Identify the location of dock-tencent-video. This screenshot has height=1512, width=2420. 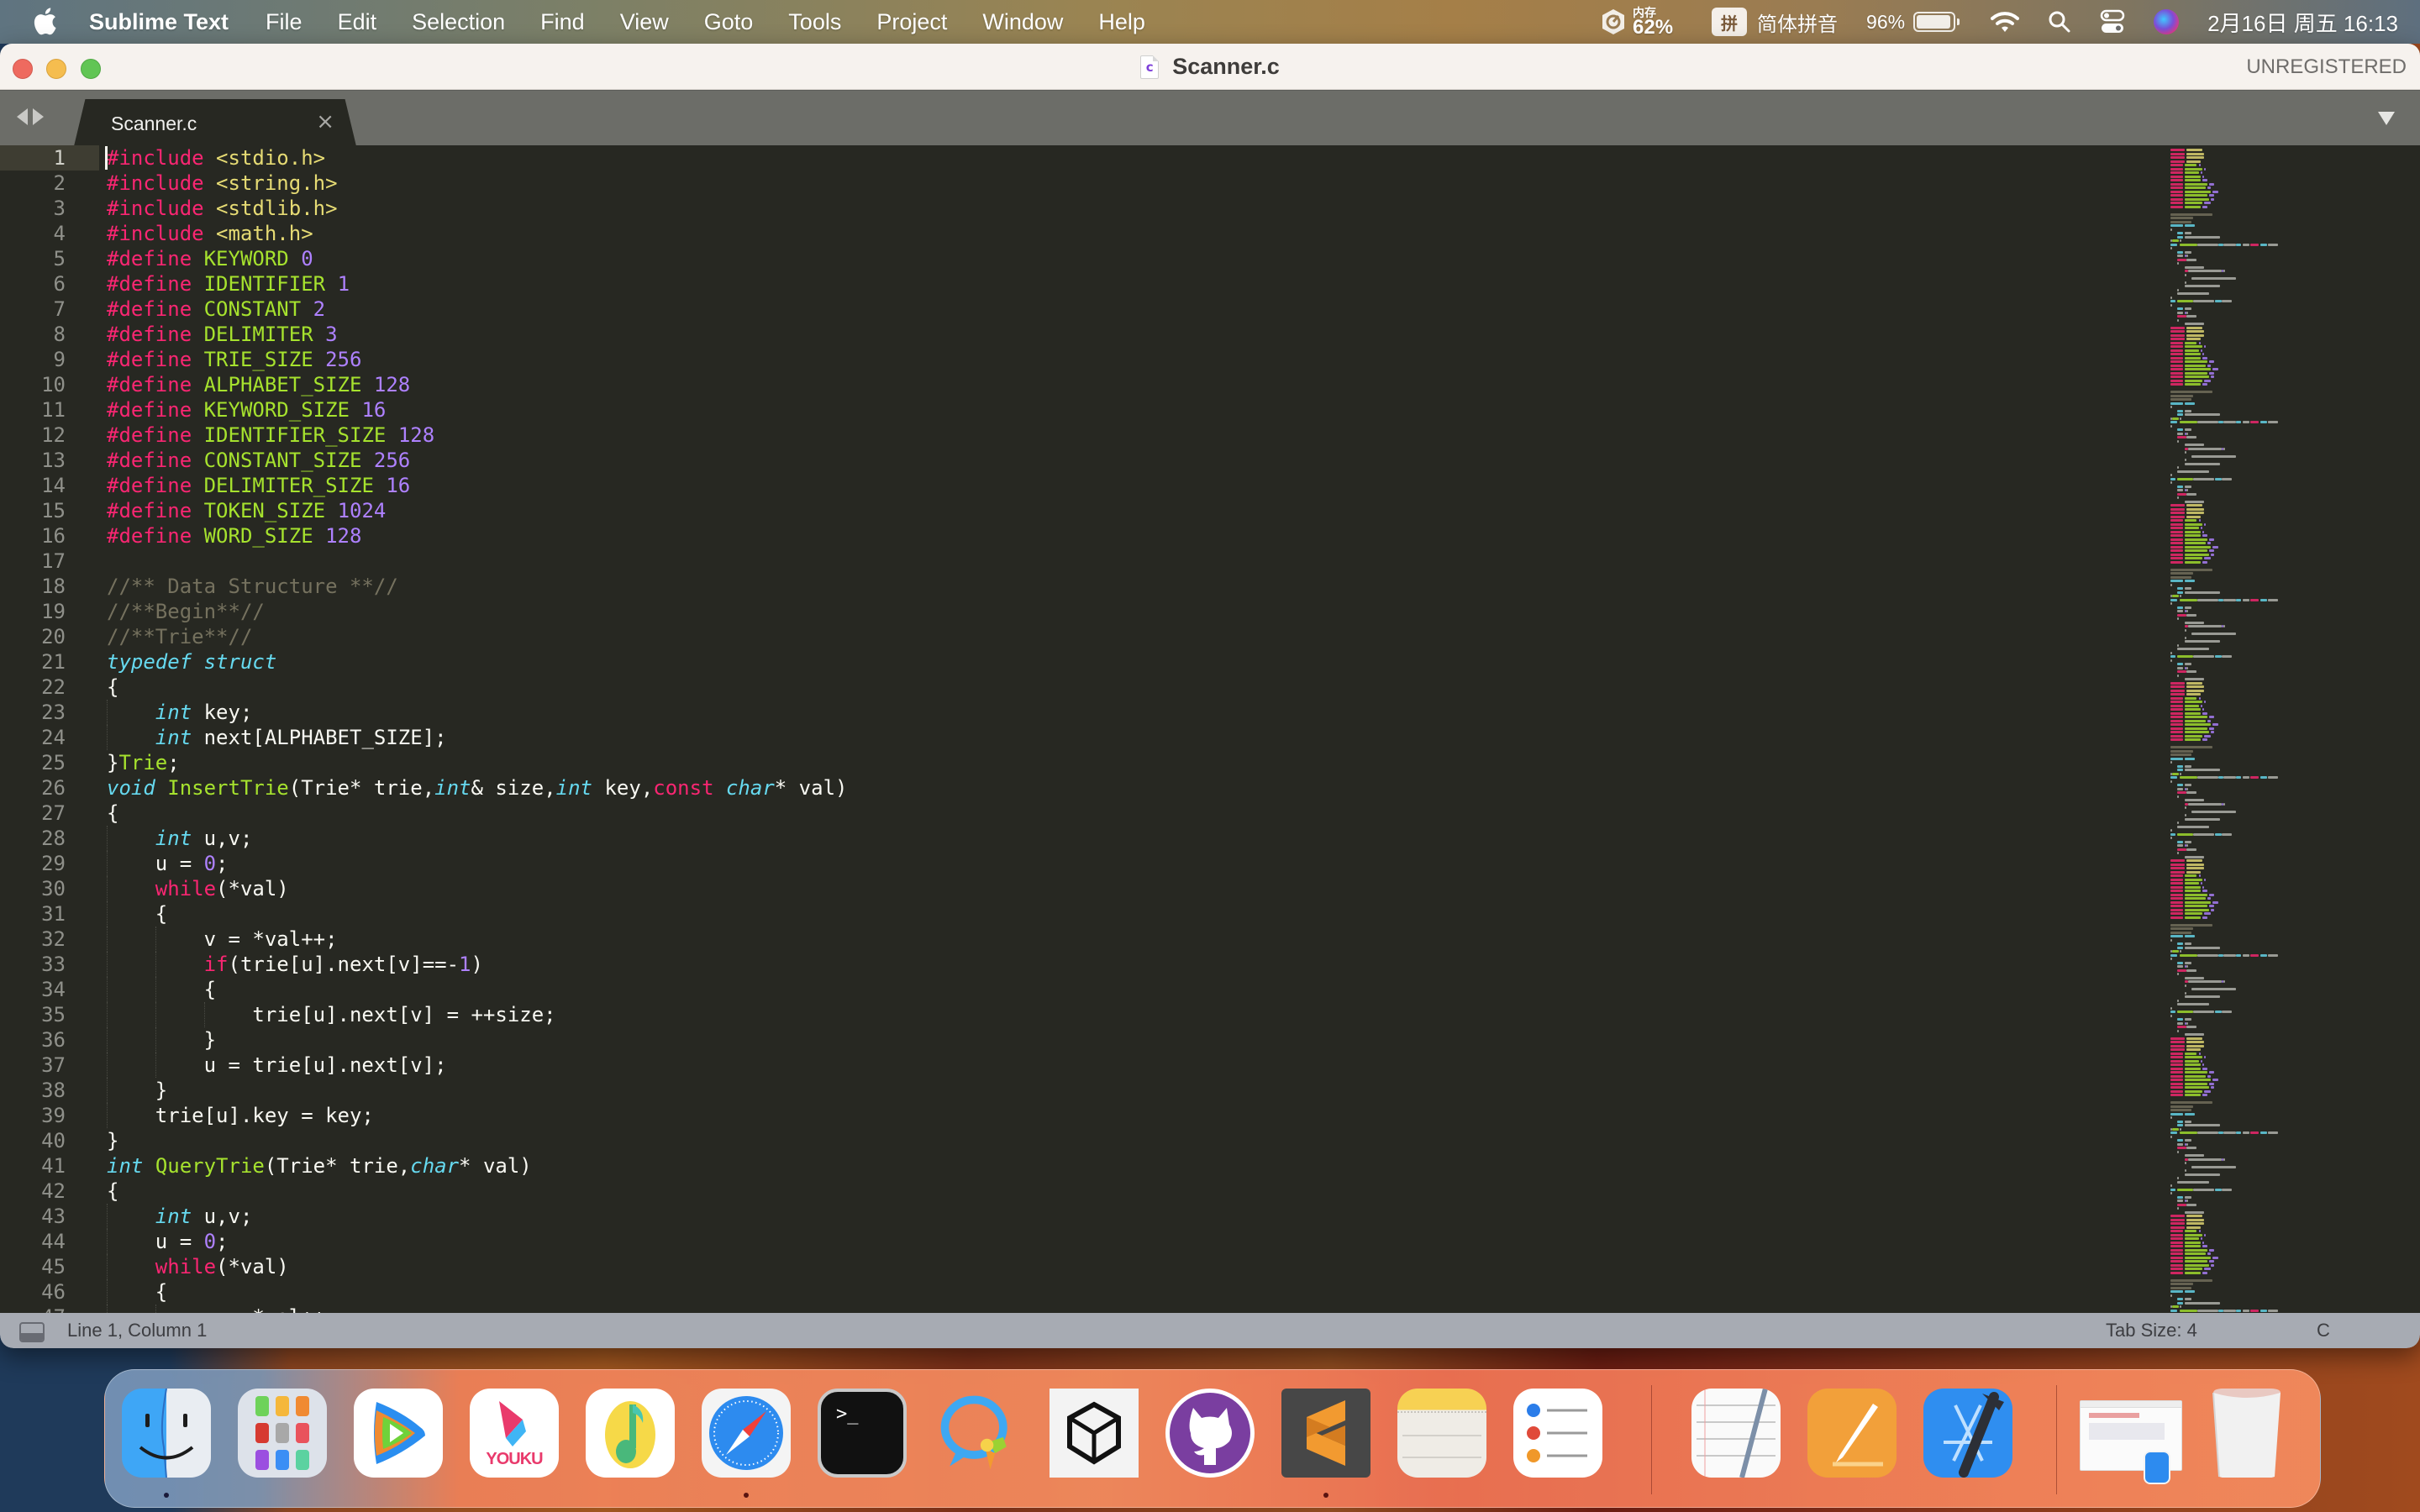
(398, 1433).